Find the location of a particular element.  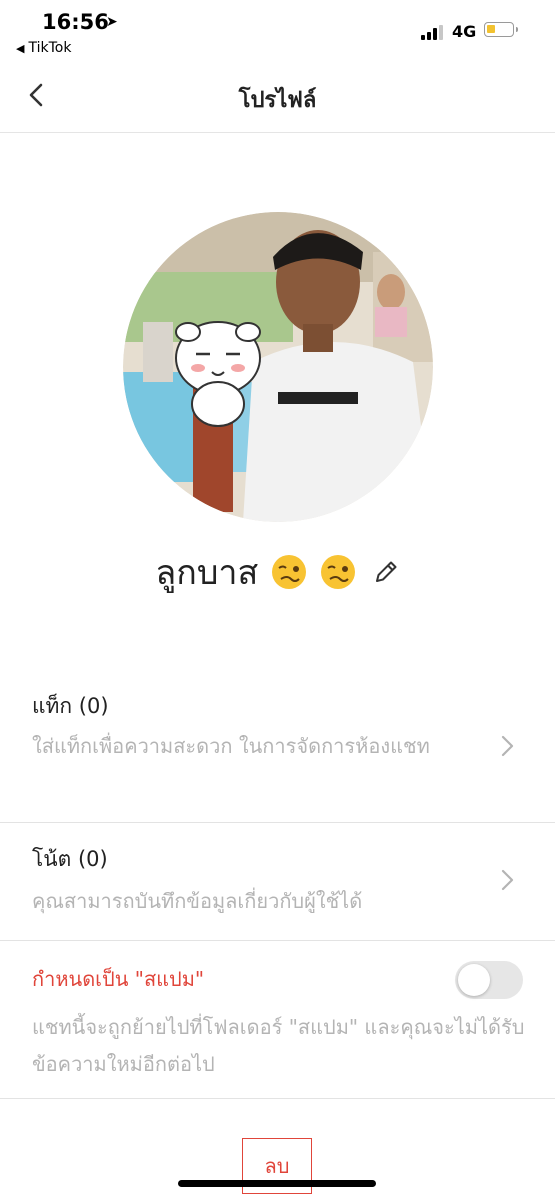

network-type: 4G is located at coordinates (464, 31).